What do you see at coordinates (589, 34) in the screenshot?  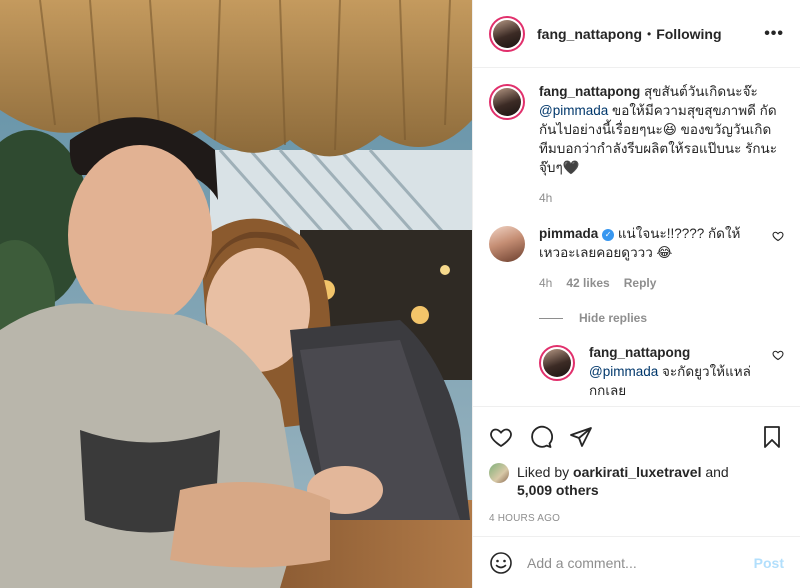 I see `author-username: fang_nattapong` at bounding box center [589, 34].